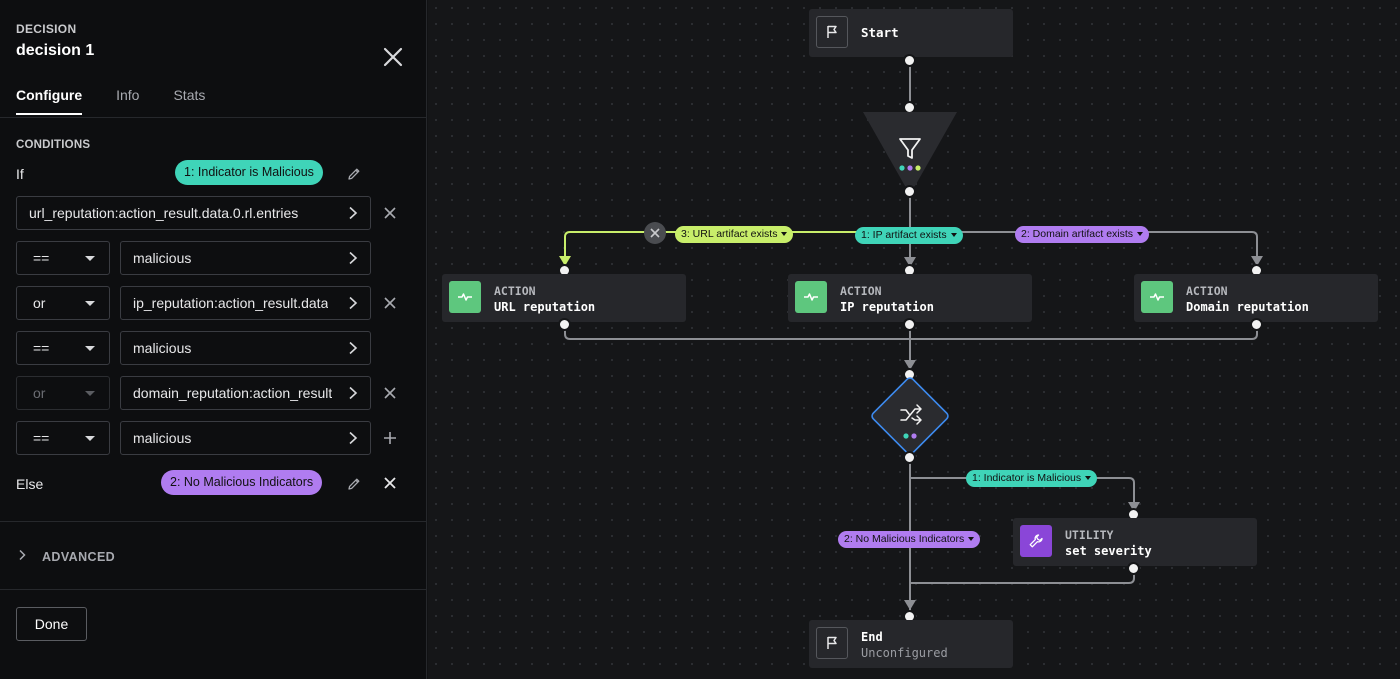  Describe the element at coordinates (909, 60) in the screenshot. I see `start-out-port` at that location.